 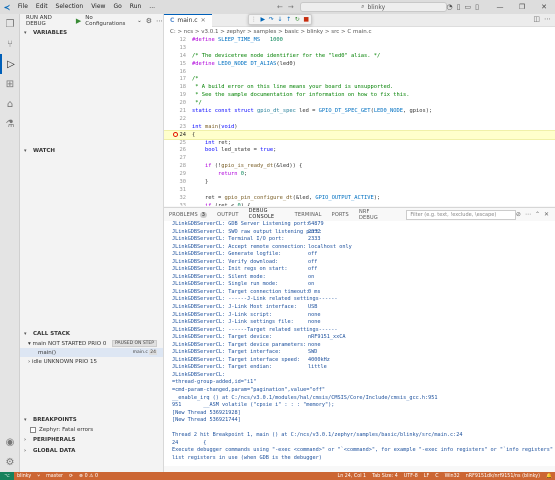 What do you see at coordinates (359, 72) in the screenshot?
I see `code-line: 16` at bounding box center [359, 72].